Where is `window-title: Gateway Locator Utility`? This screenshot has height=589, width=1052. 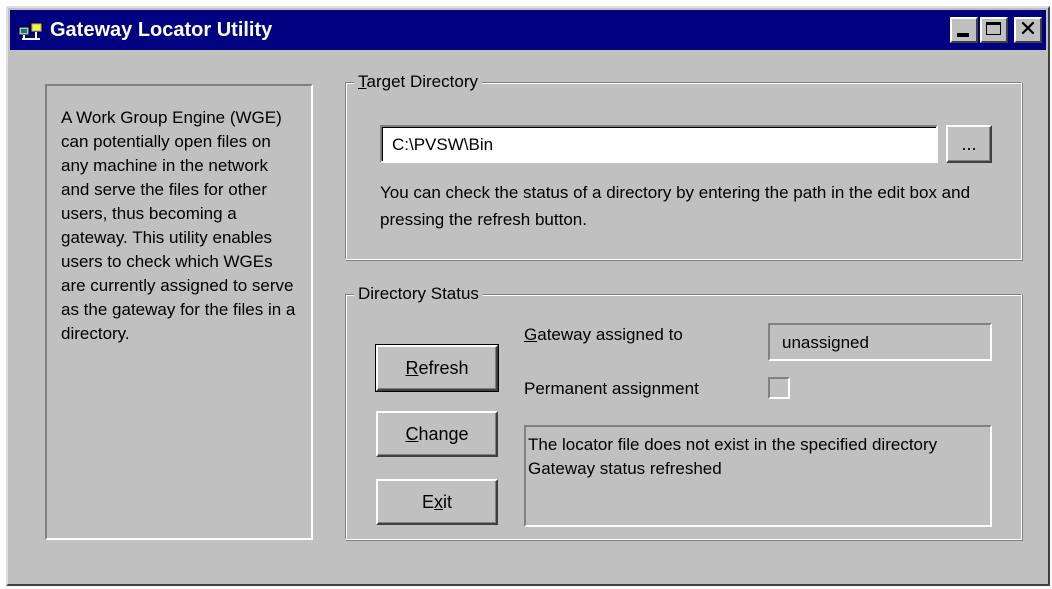 window-title: Gateway Locator Utility is located at coordinates (161, 29).